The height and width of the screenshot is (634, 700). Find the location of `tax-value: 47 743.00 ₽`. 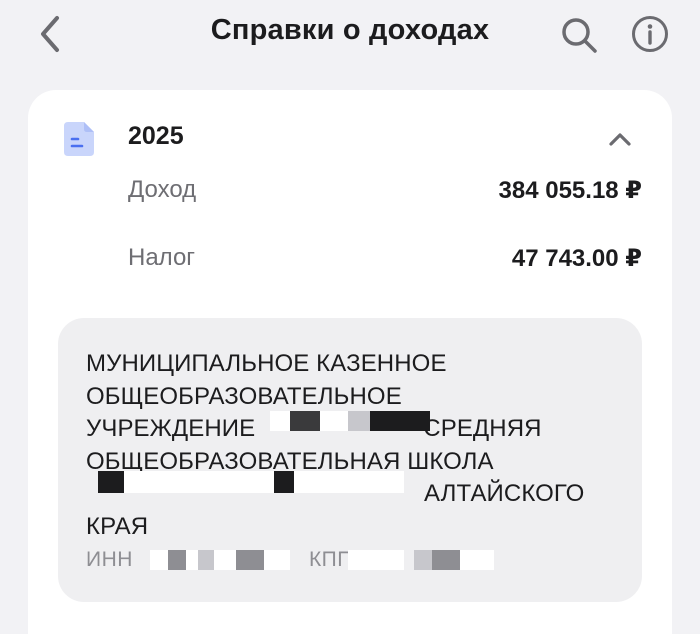

tax-value: 47 743.00 ₽ is located at coordinates (576, 258).